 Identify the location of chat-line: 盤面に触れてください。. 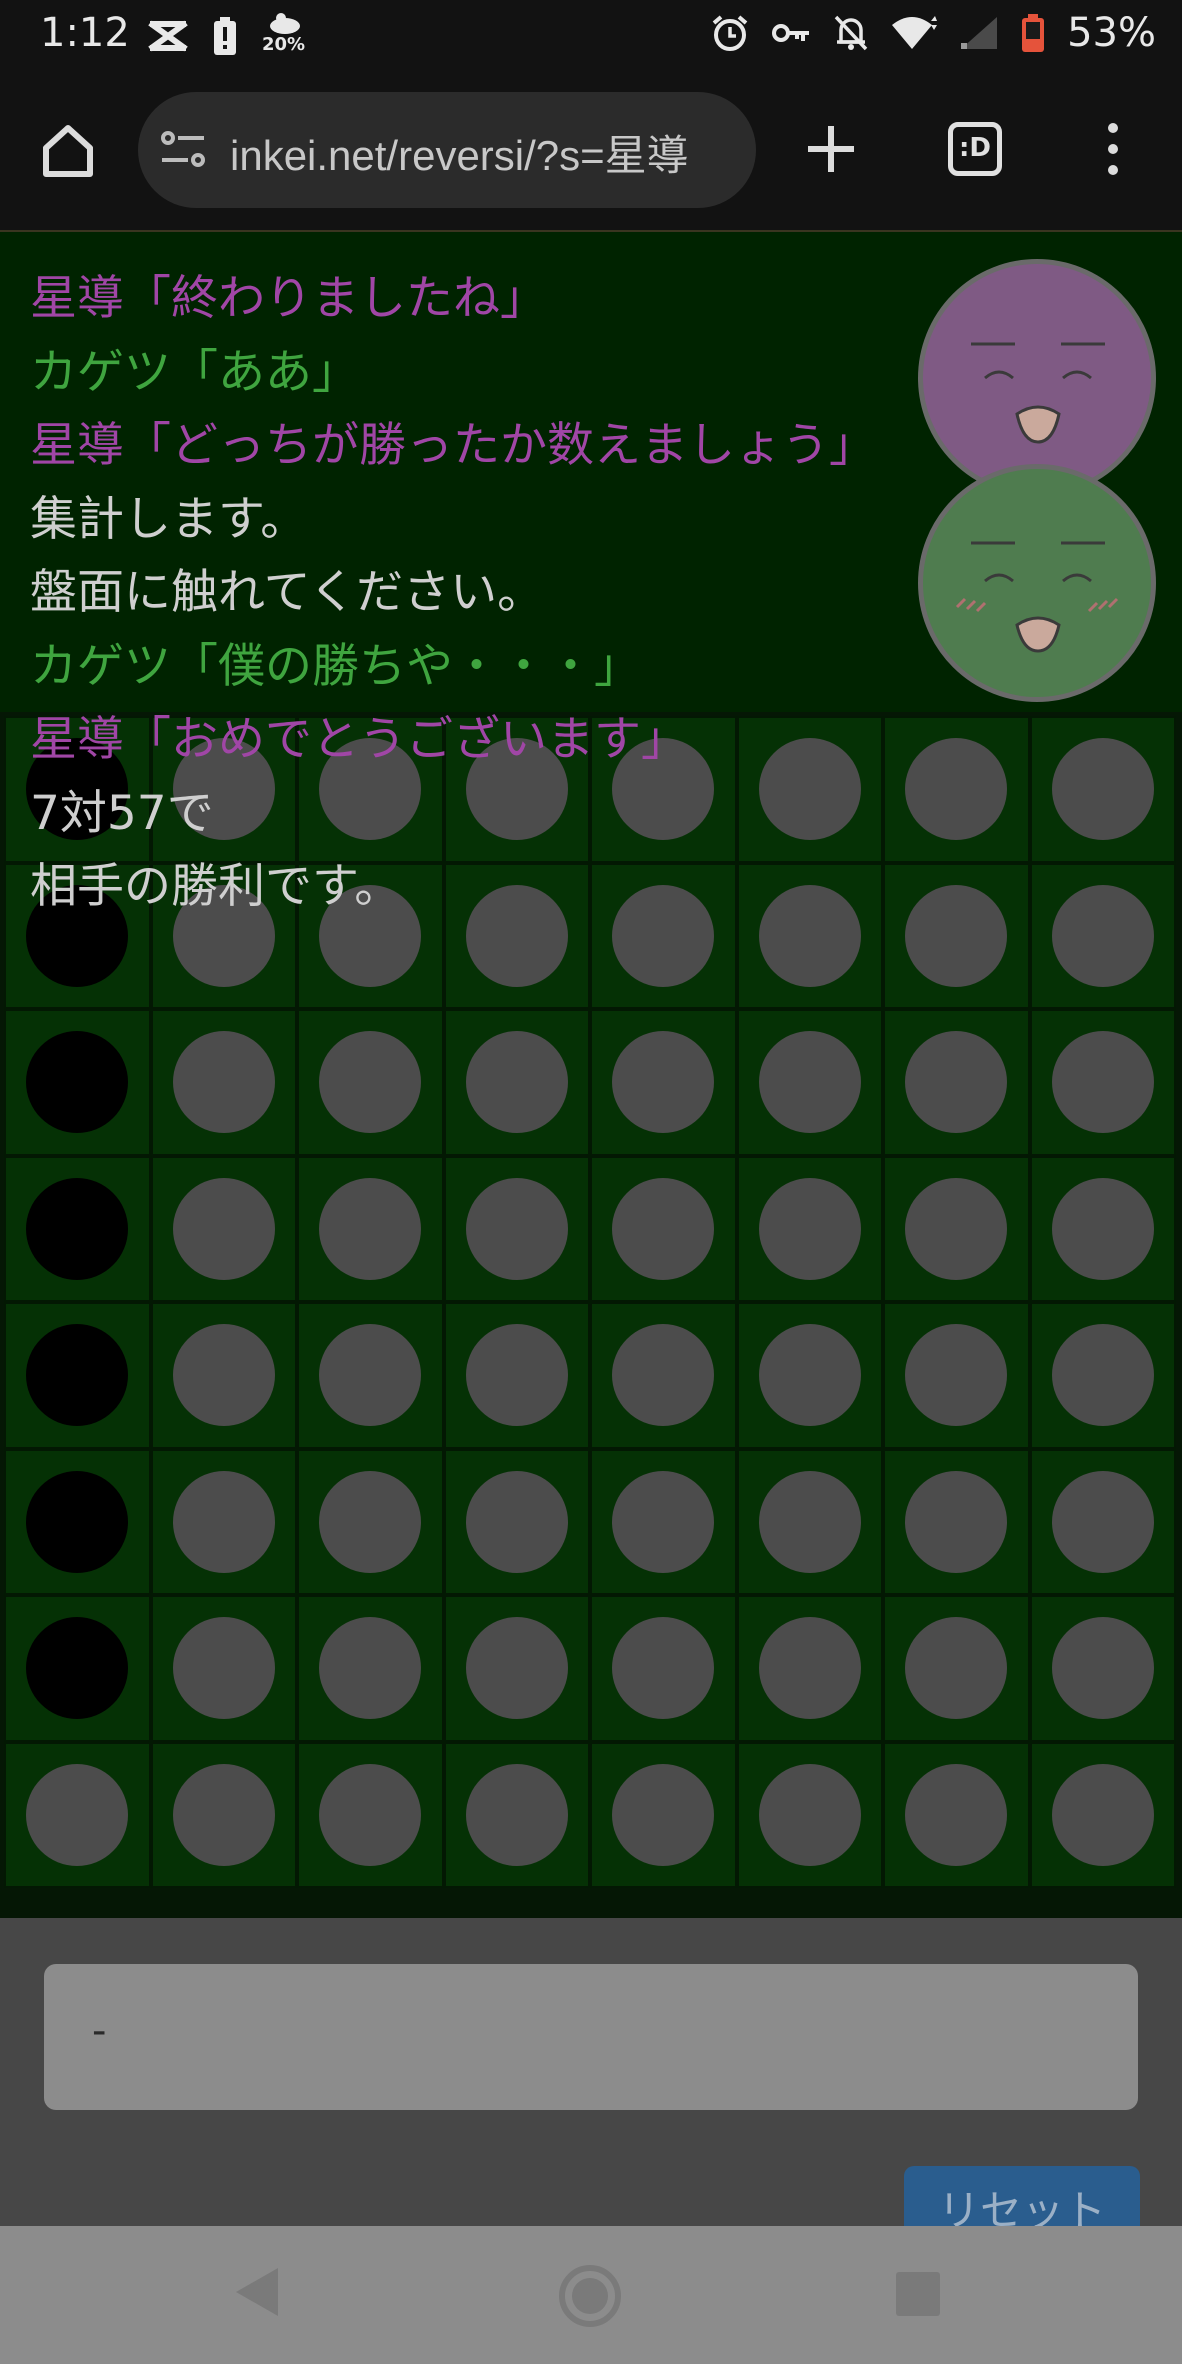
(287, 592).